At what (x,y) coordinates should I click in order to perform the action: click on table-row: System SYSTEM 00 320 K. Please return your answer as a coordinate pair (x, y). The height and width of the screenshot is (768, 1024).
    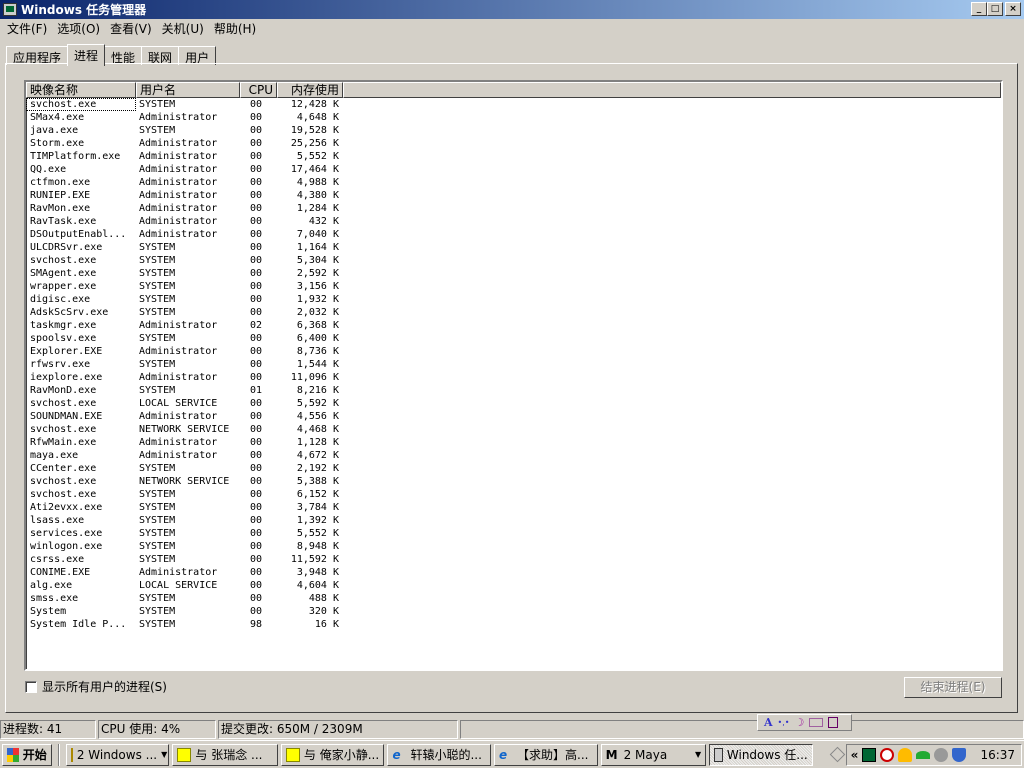
    Looking at the image, I should click on (513, 611).